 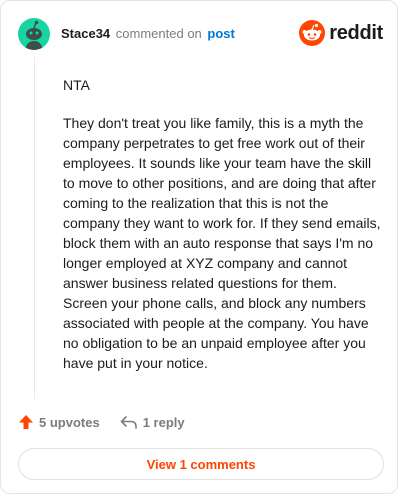 I want to click on upvotes-count: 5 upvotes, so click(x=69, y=422).